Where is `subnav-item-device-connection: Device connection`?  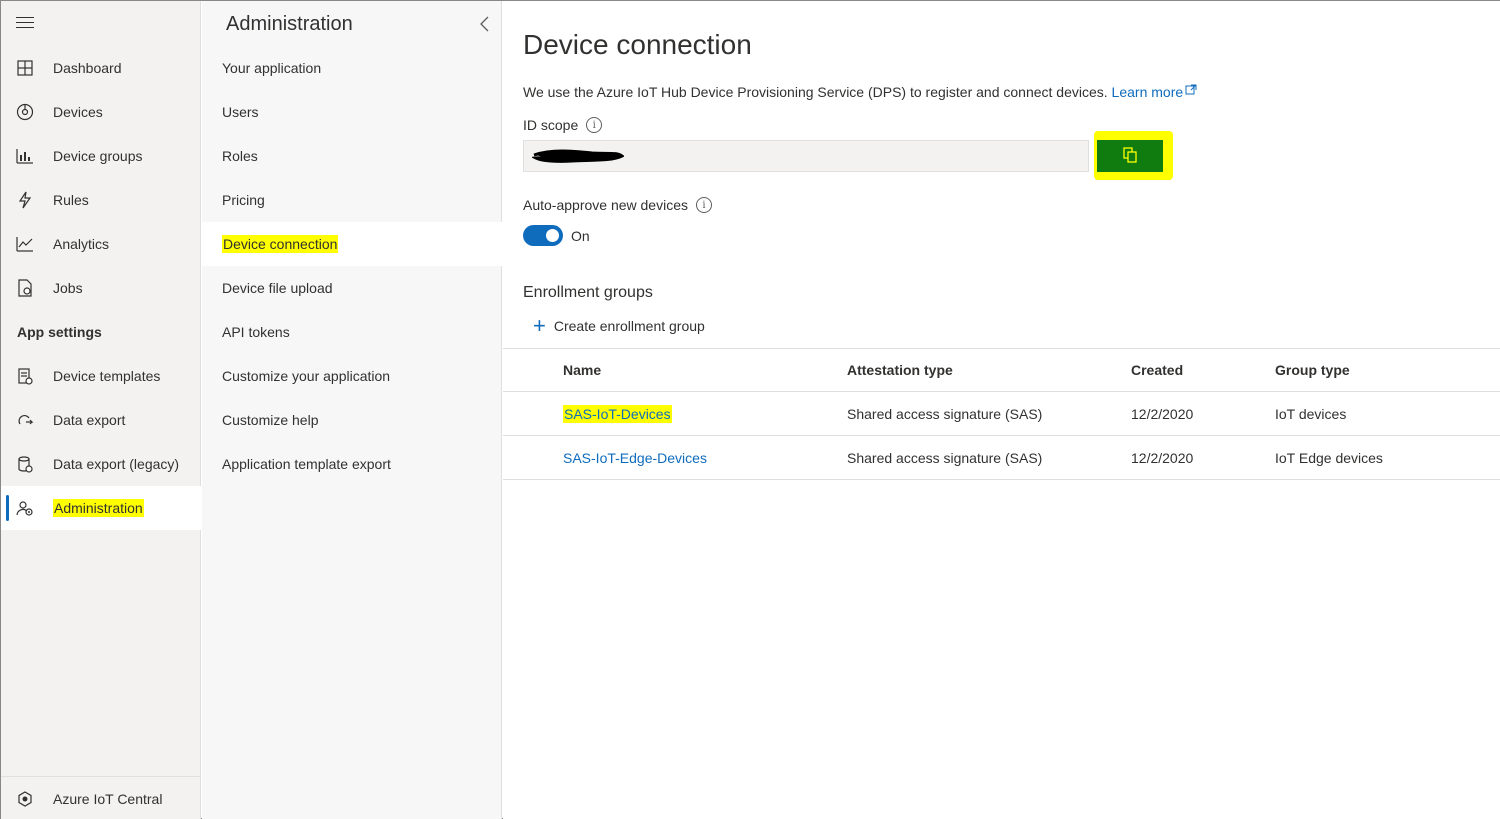
subnav-item-device-connection: Device connection is located at coordinates (352, 244).